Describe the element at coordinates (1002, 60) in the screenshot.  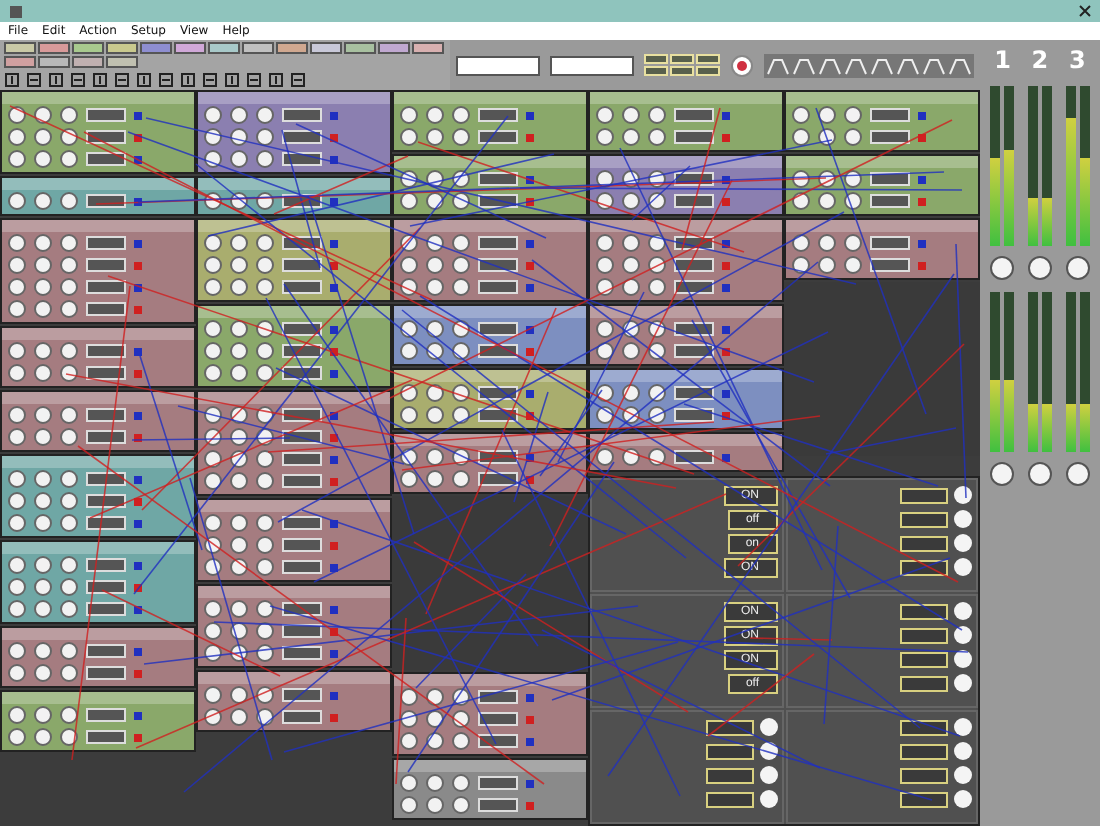
I see `channel-number: 1` at that location.